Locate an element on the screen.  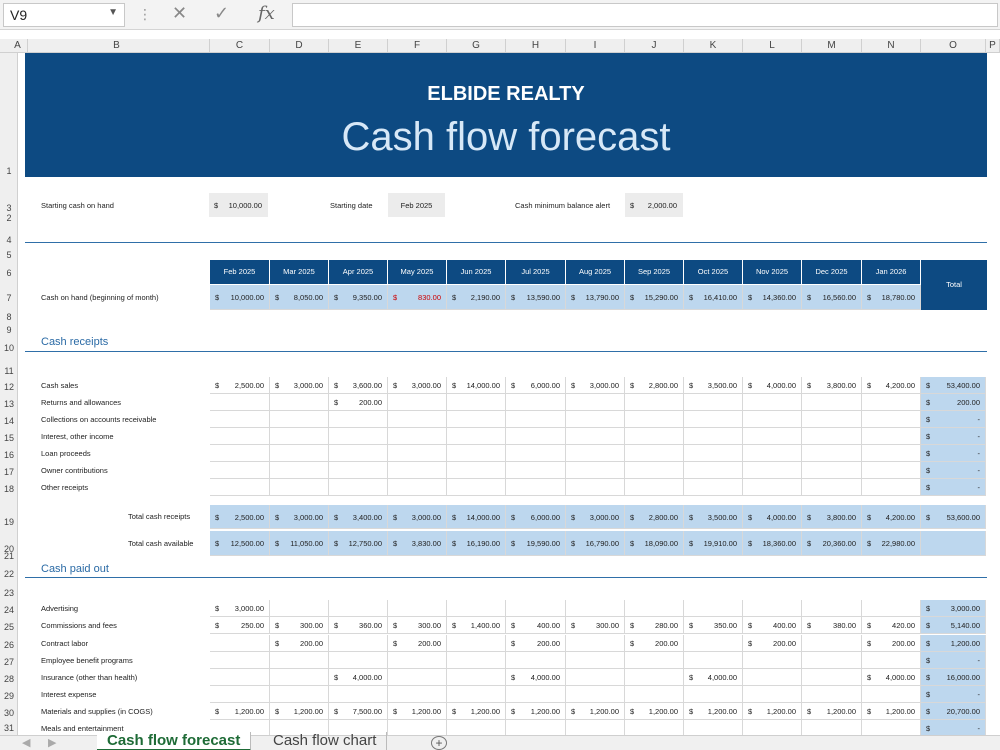
row-header: 4 is located at coordinates (9, 240).